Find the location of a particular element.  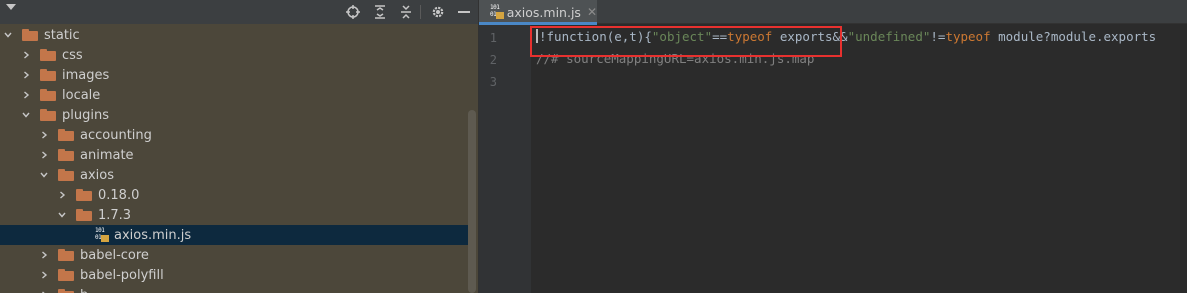

tree-item-label: 1.7.3 is located at coordinates (115, 215).